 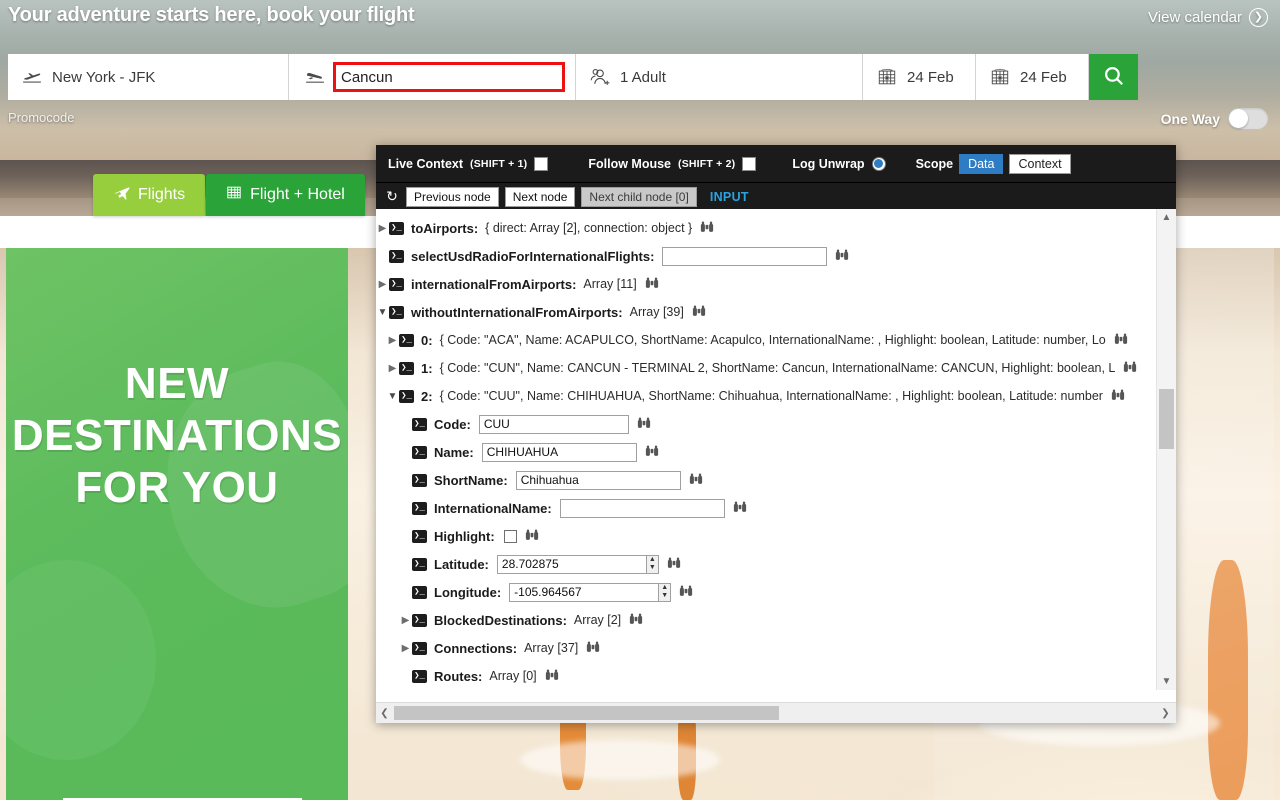 I want to click on one-way-toggle, so click(x=1248, y=118).